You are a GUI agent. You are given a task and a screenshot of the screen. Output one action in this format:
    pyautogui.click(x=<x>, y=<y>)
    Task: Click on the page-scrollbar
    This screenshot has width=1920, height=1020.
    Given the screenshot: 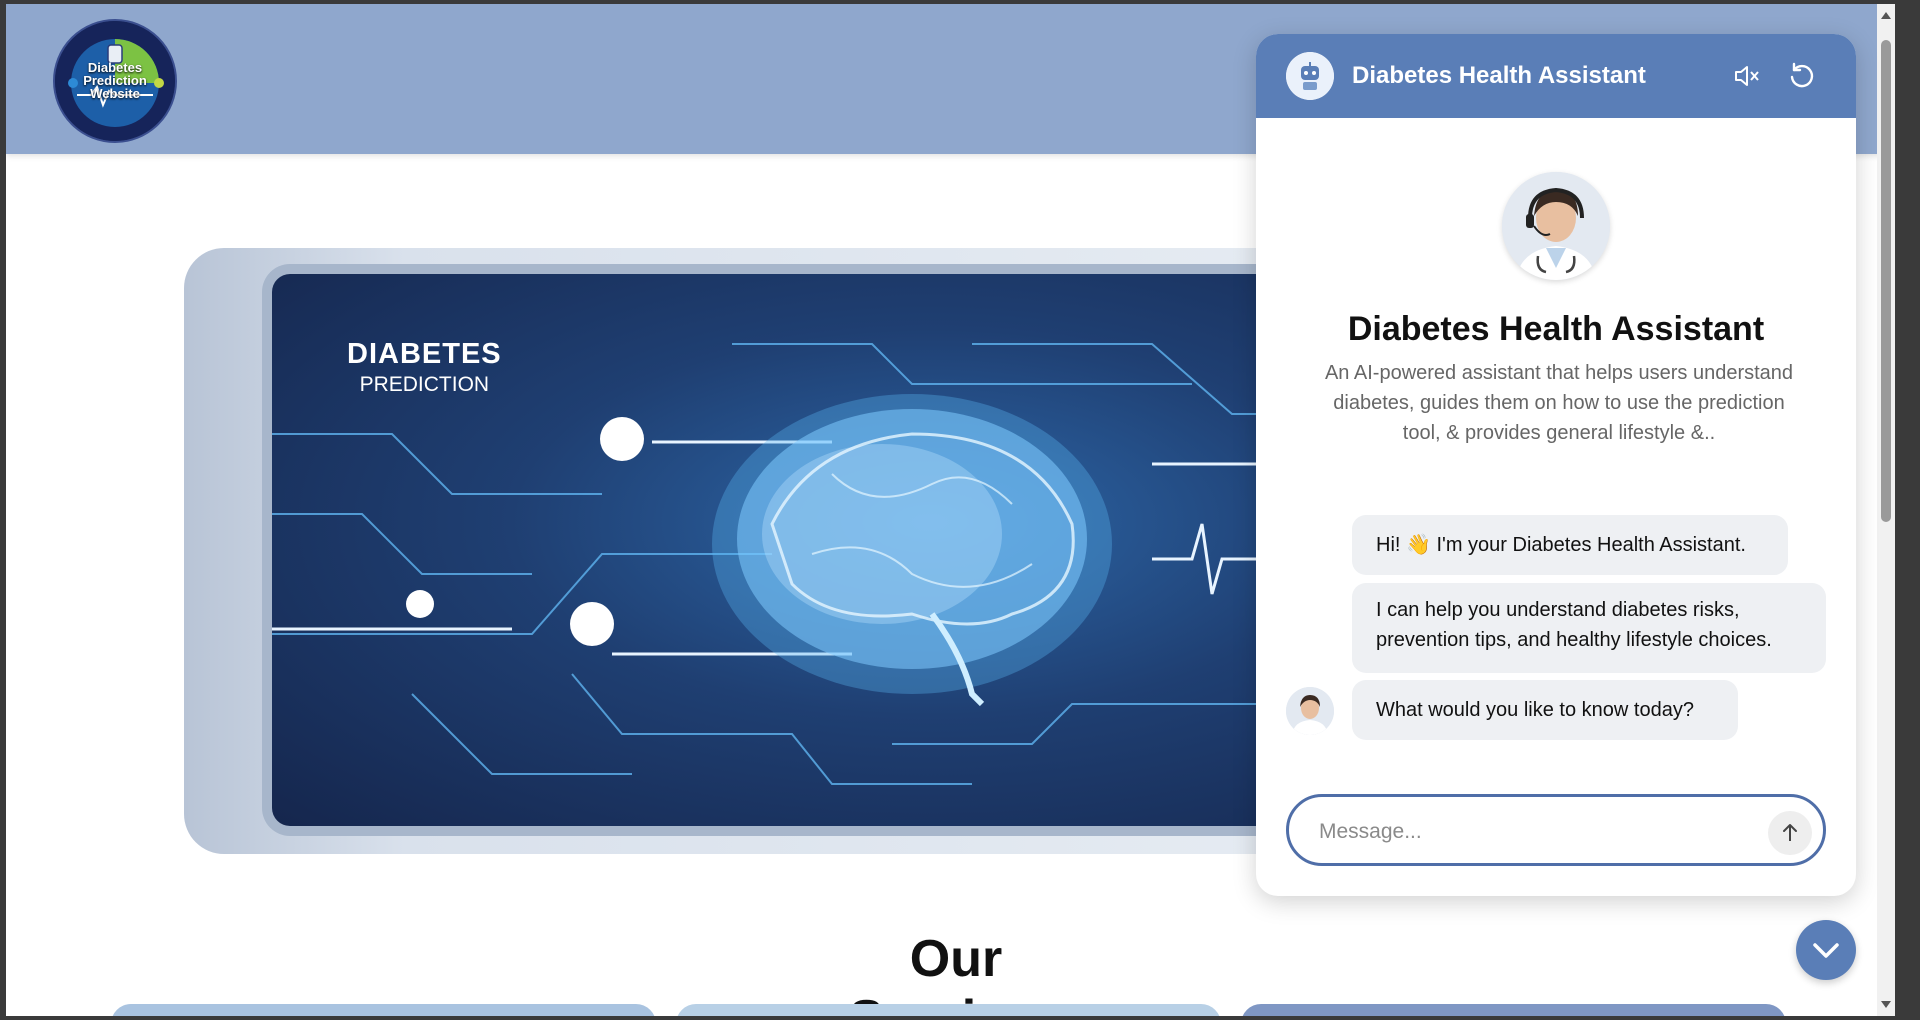 What is the action you would take?
    pyautogui.click(x=1886, y=510)
    